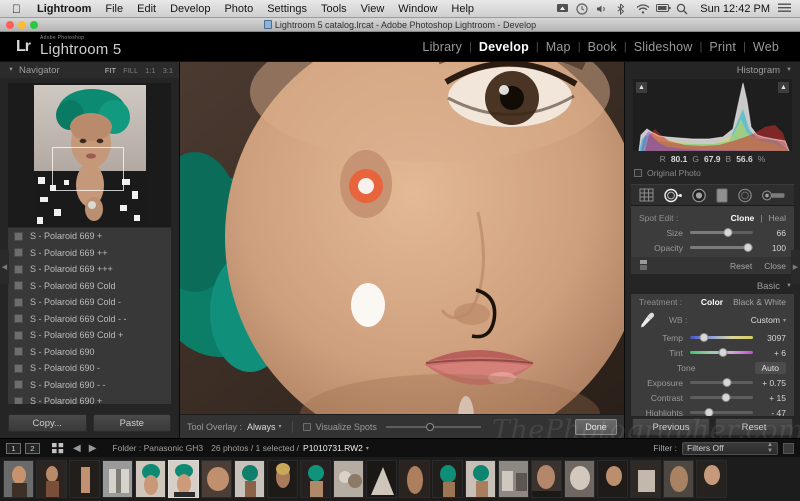 The width and height of the screenshot is (800, 501). I want to click on tint-slider, so click(721, 352).